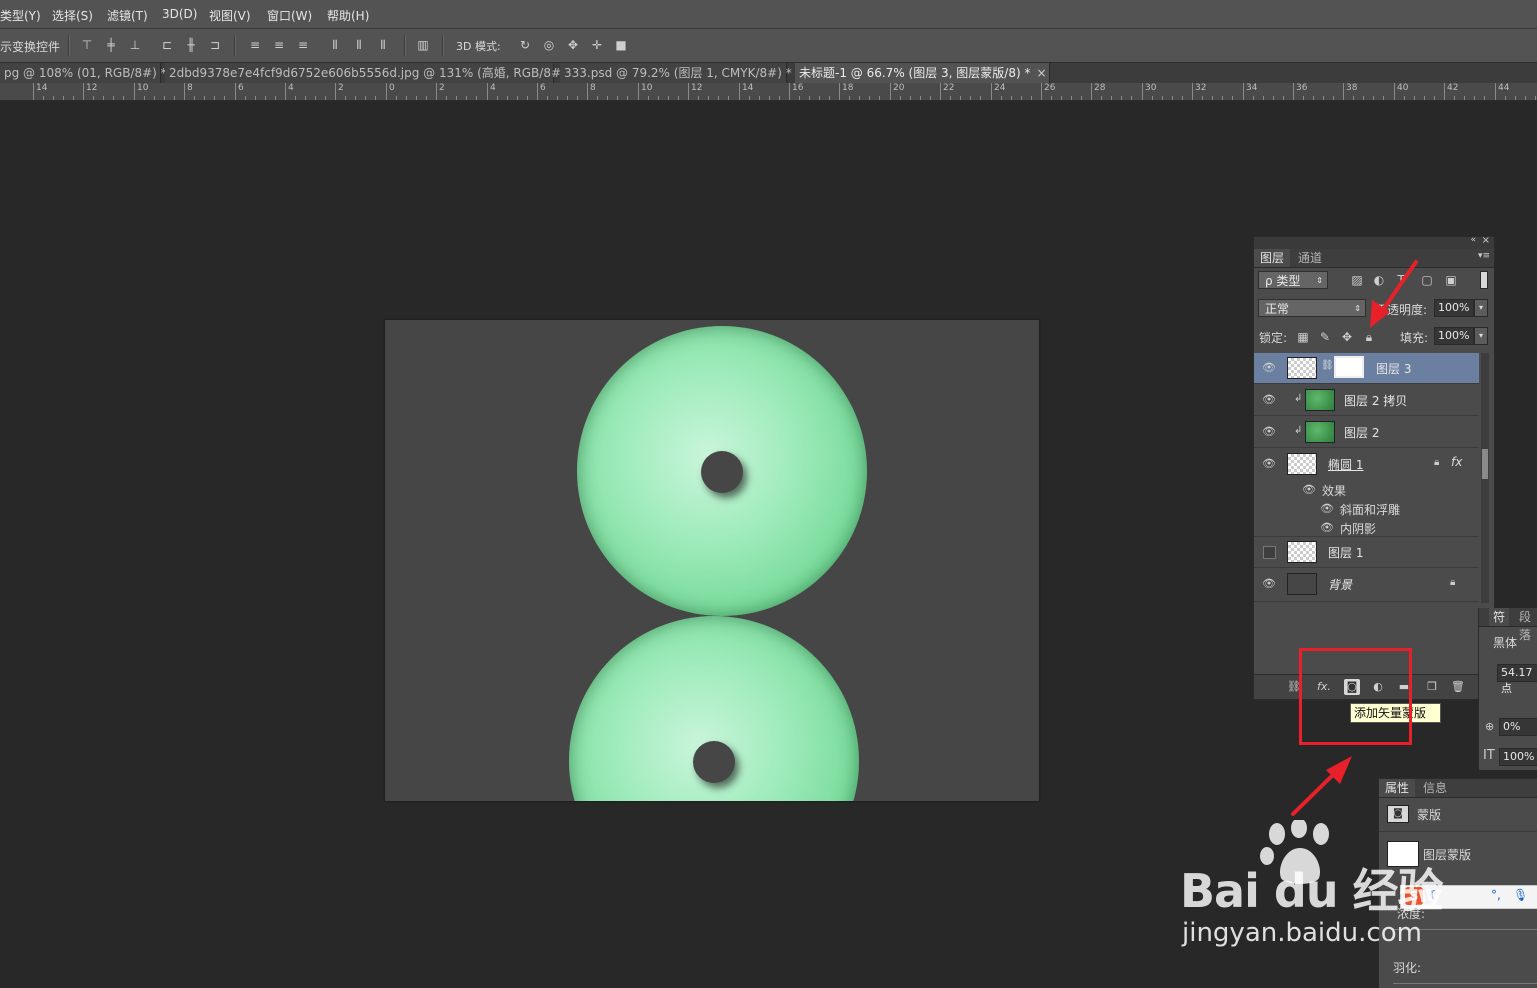 This screenshot has height=988, width=1537. I want to click on ime-mic-icon: 🎙︎, so click(1520, 895).